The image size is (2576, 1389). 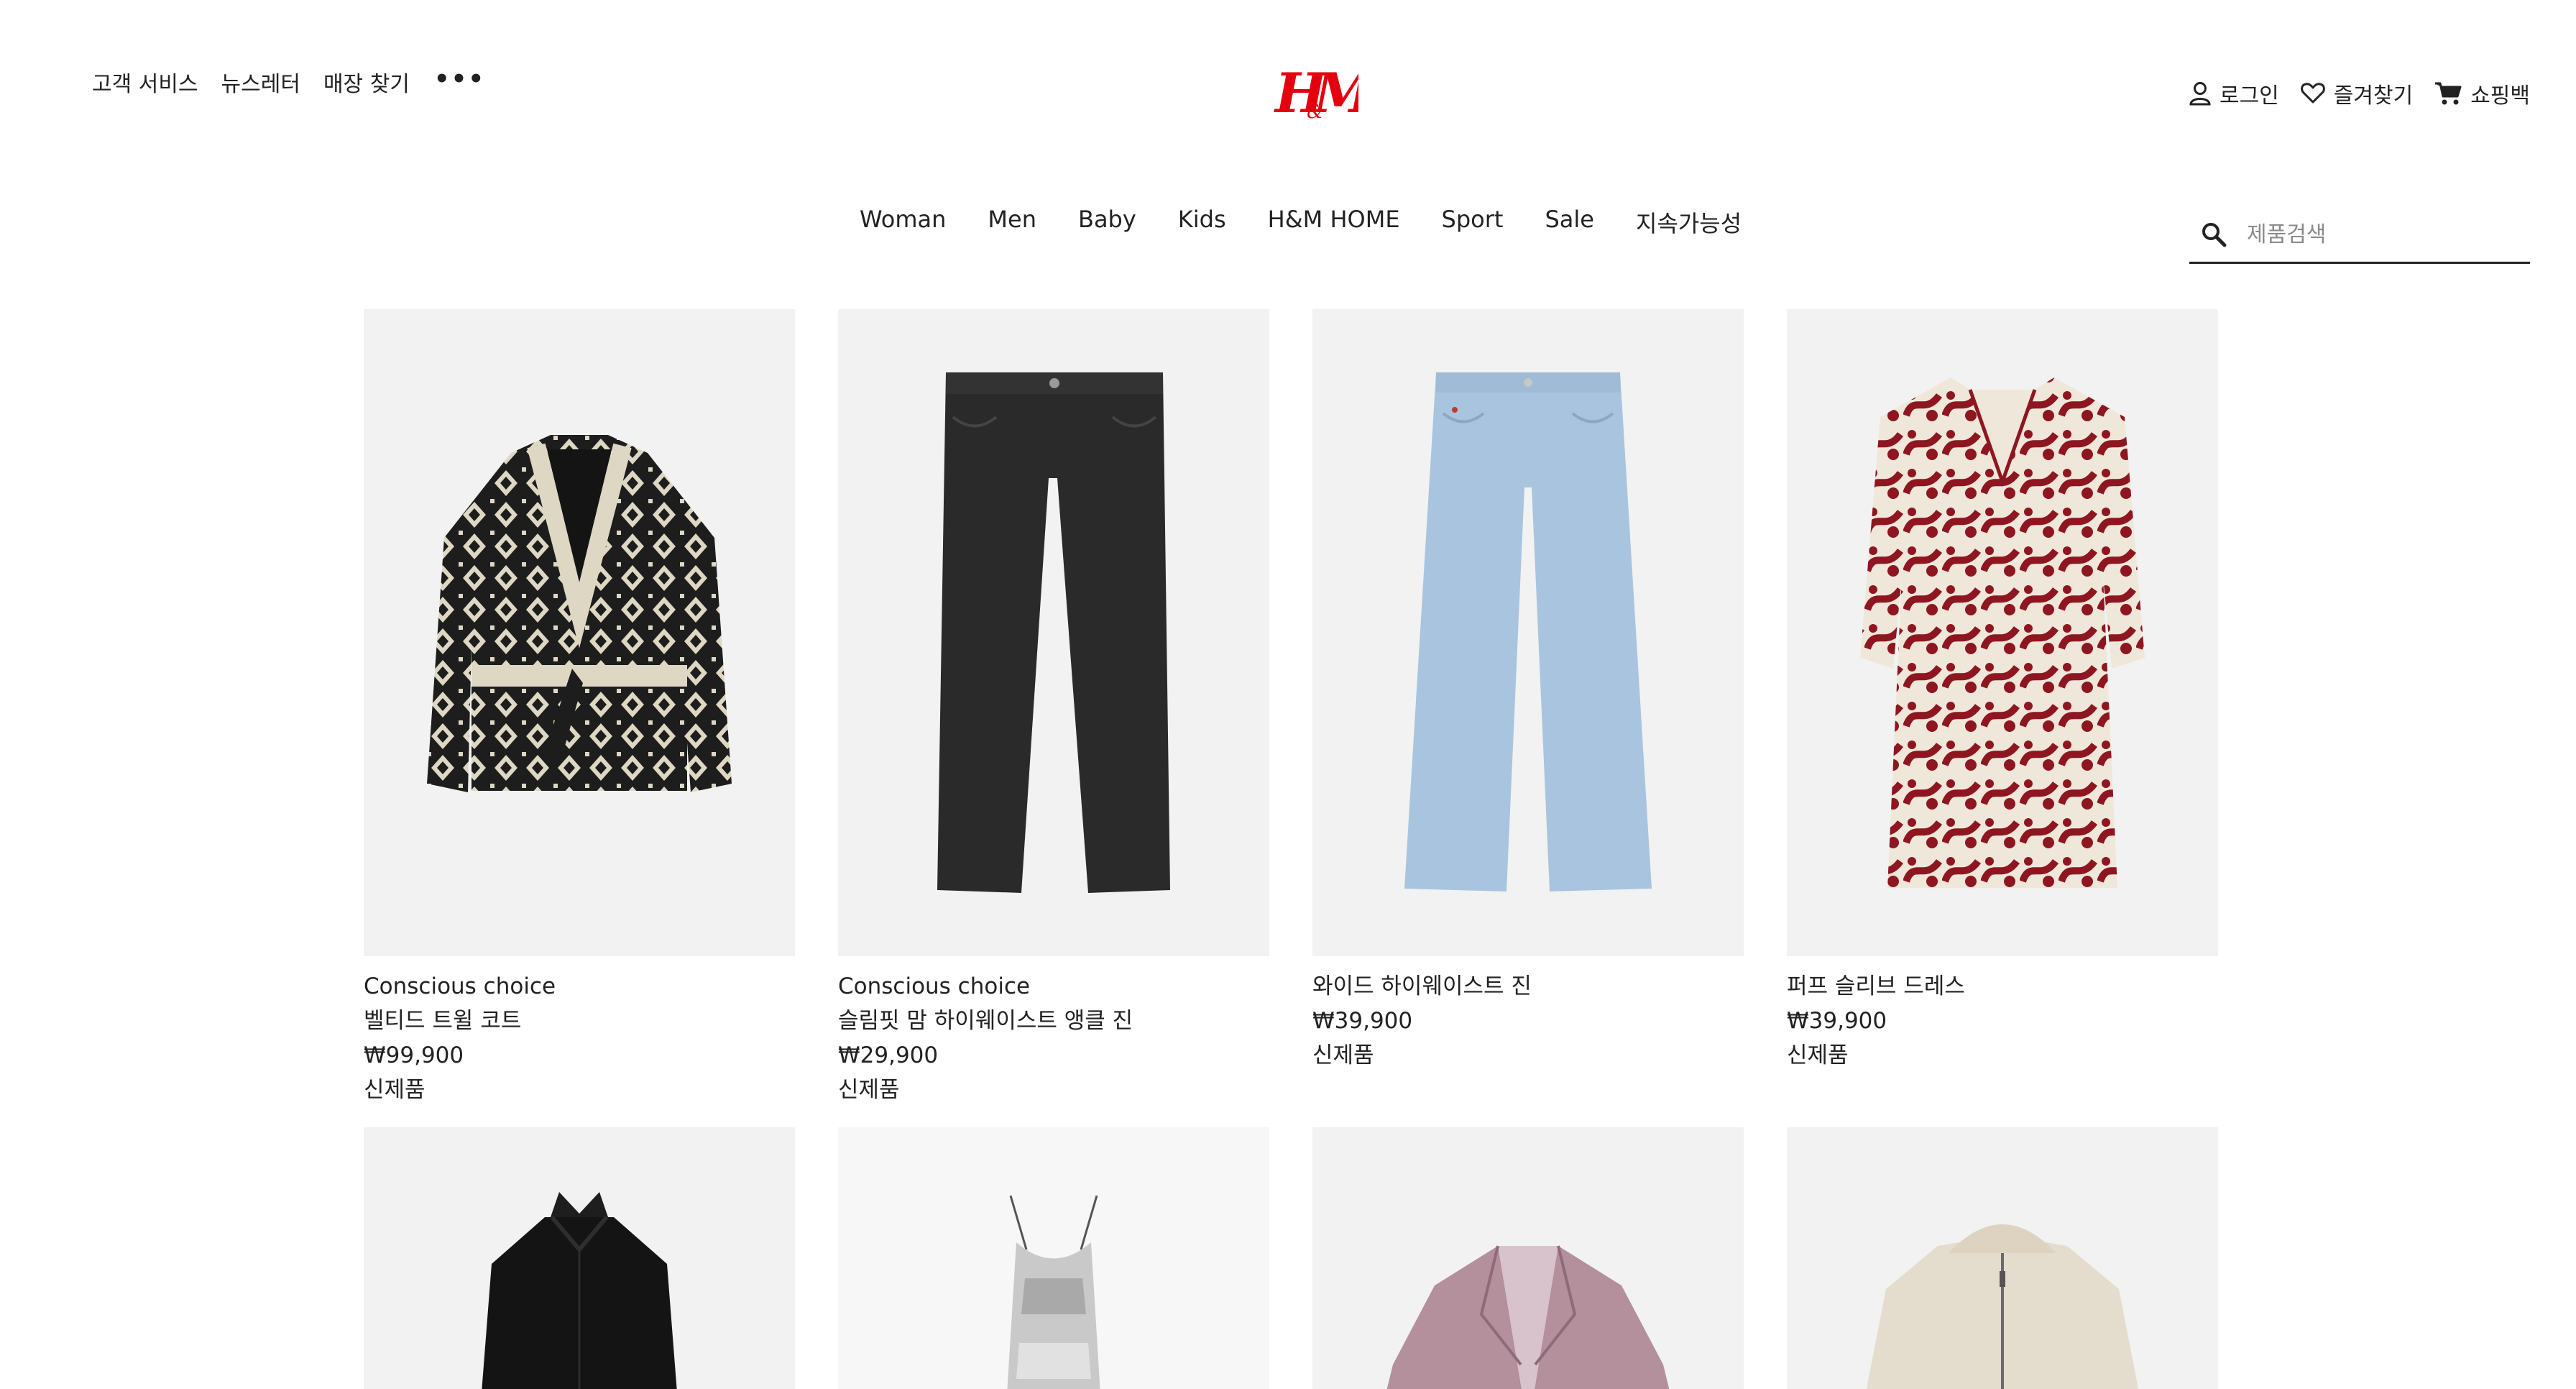 I want to click on sequin-dress-image-icon, so click(x=1053, y=1292).